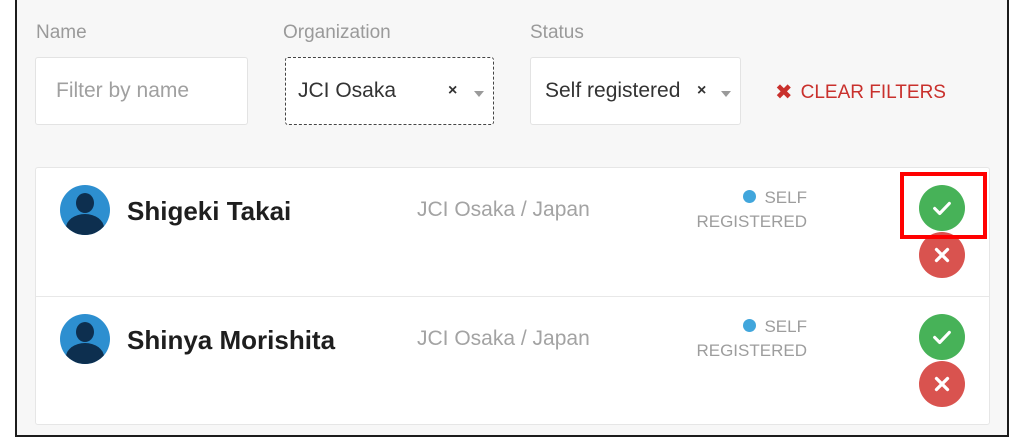  What do you see at coordinates (726, 94) in the screenshot?
I see `status-chevron-down-icon` at bounding box center [726, 94].